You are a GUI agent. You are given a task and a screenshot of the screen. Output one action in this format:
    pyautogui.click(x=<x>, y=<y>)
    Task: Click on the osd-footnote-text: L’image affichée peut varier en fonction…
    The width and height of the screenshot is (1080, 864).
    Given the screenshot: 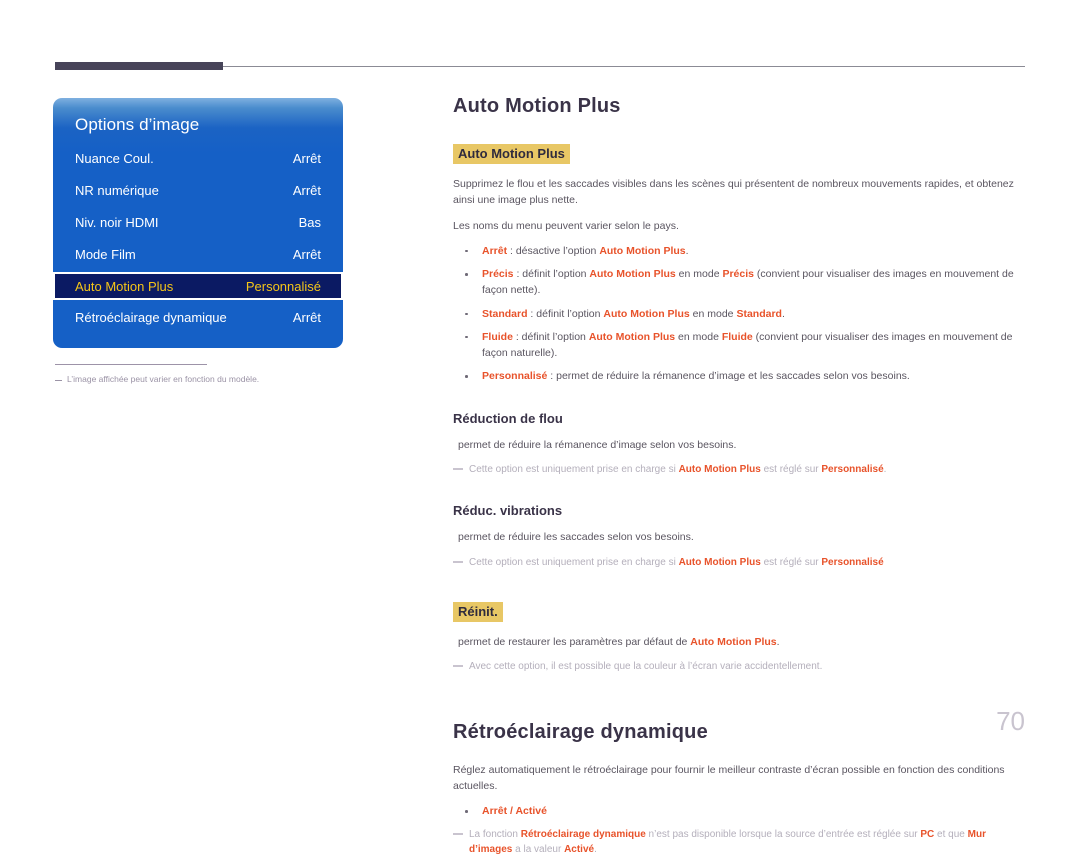 What is the action you would take?
    pyautogui.click(x=163, y=379)
    